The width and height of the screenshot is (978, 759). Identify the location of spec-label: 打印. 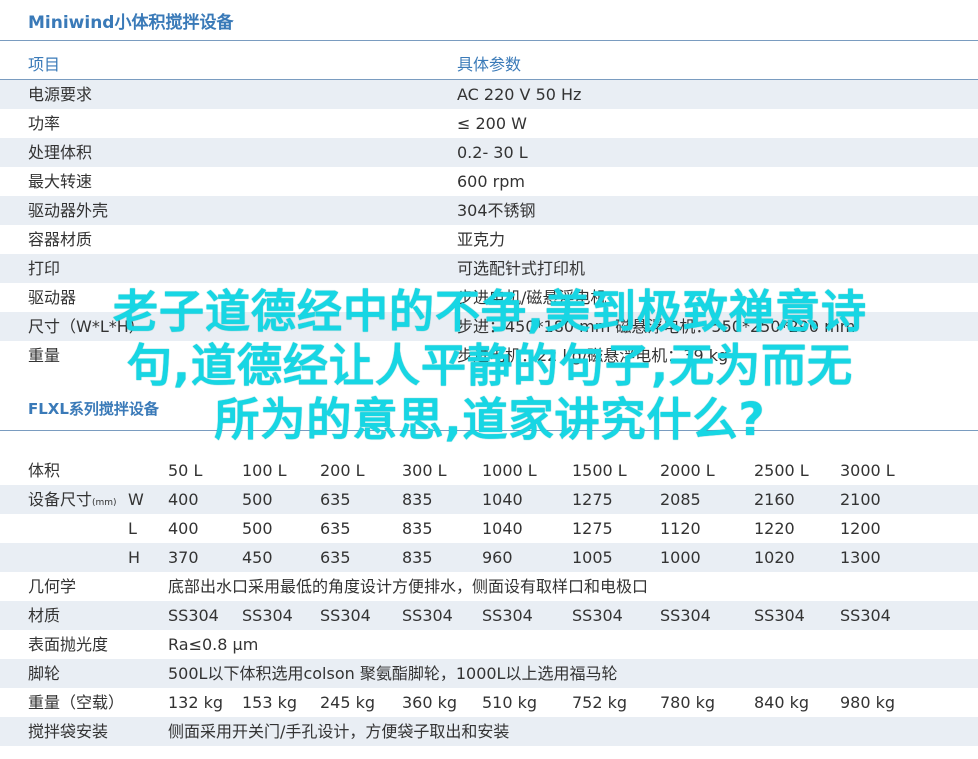
(44, 268).